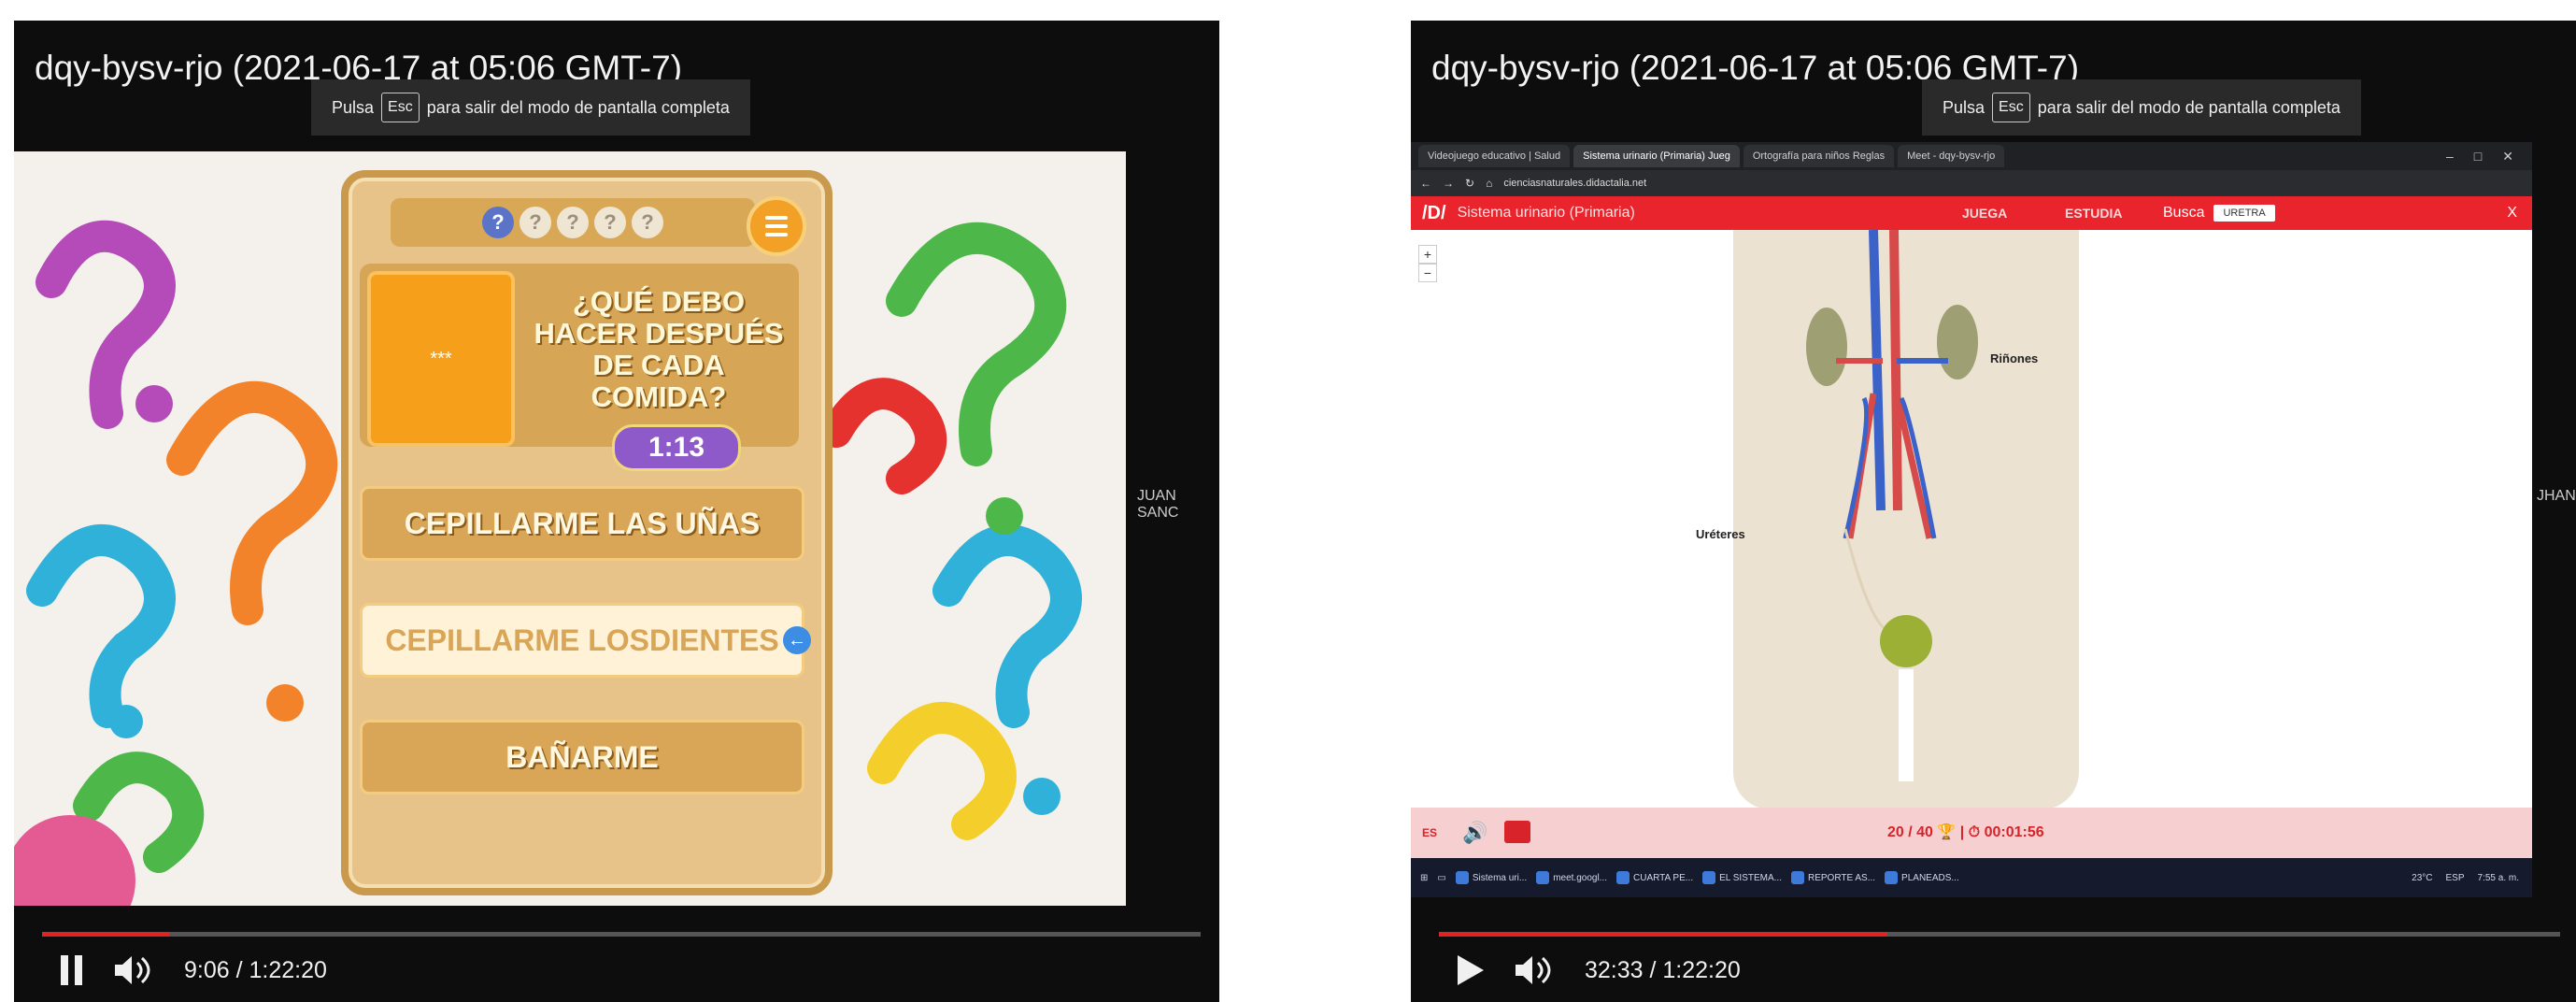  What do you see at coordinates (582, 523) in the screenshot?
I see `answer-option: CEPILLARME LAS UÑAS` at bounding box center [582, 523].